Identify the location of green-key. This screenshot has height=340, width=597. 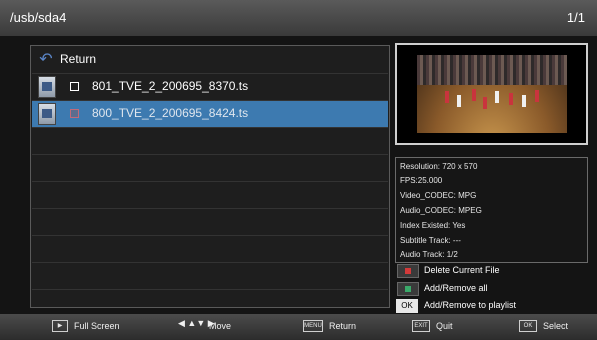
(408, 289).